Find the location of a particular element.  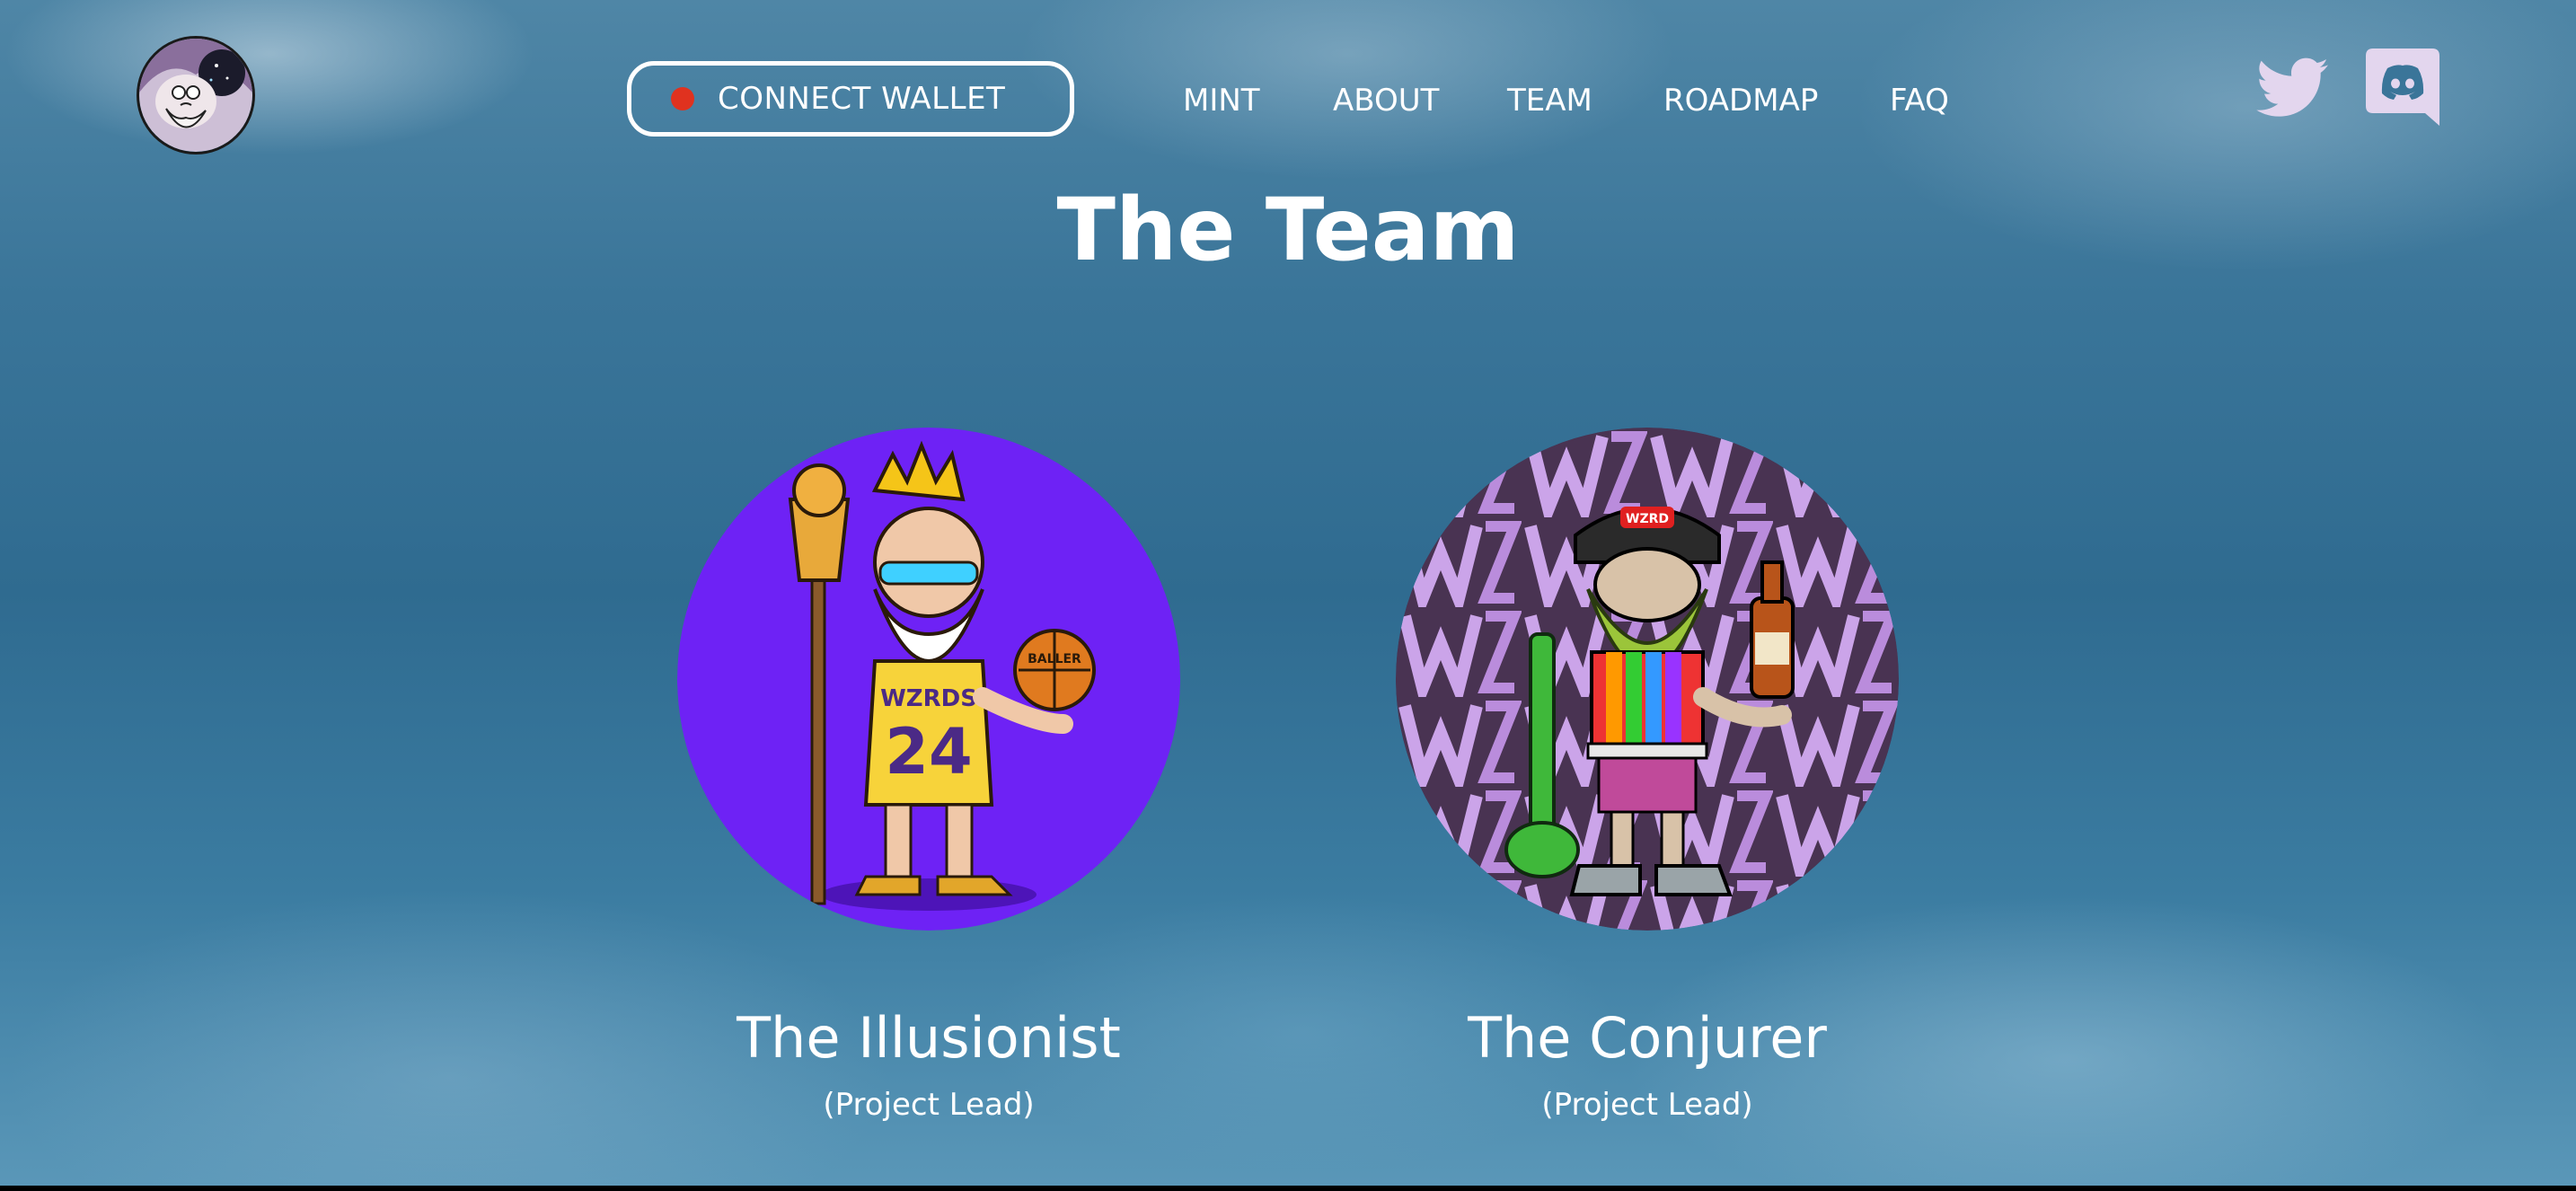

connect-wallet-button: CONNECT WALLET is located at coordinates (850, 99).